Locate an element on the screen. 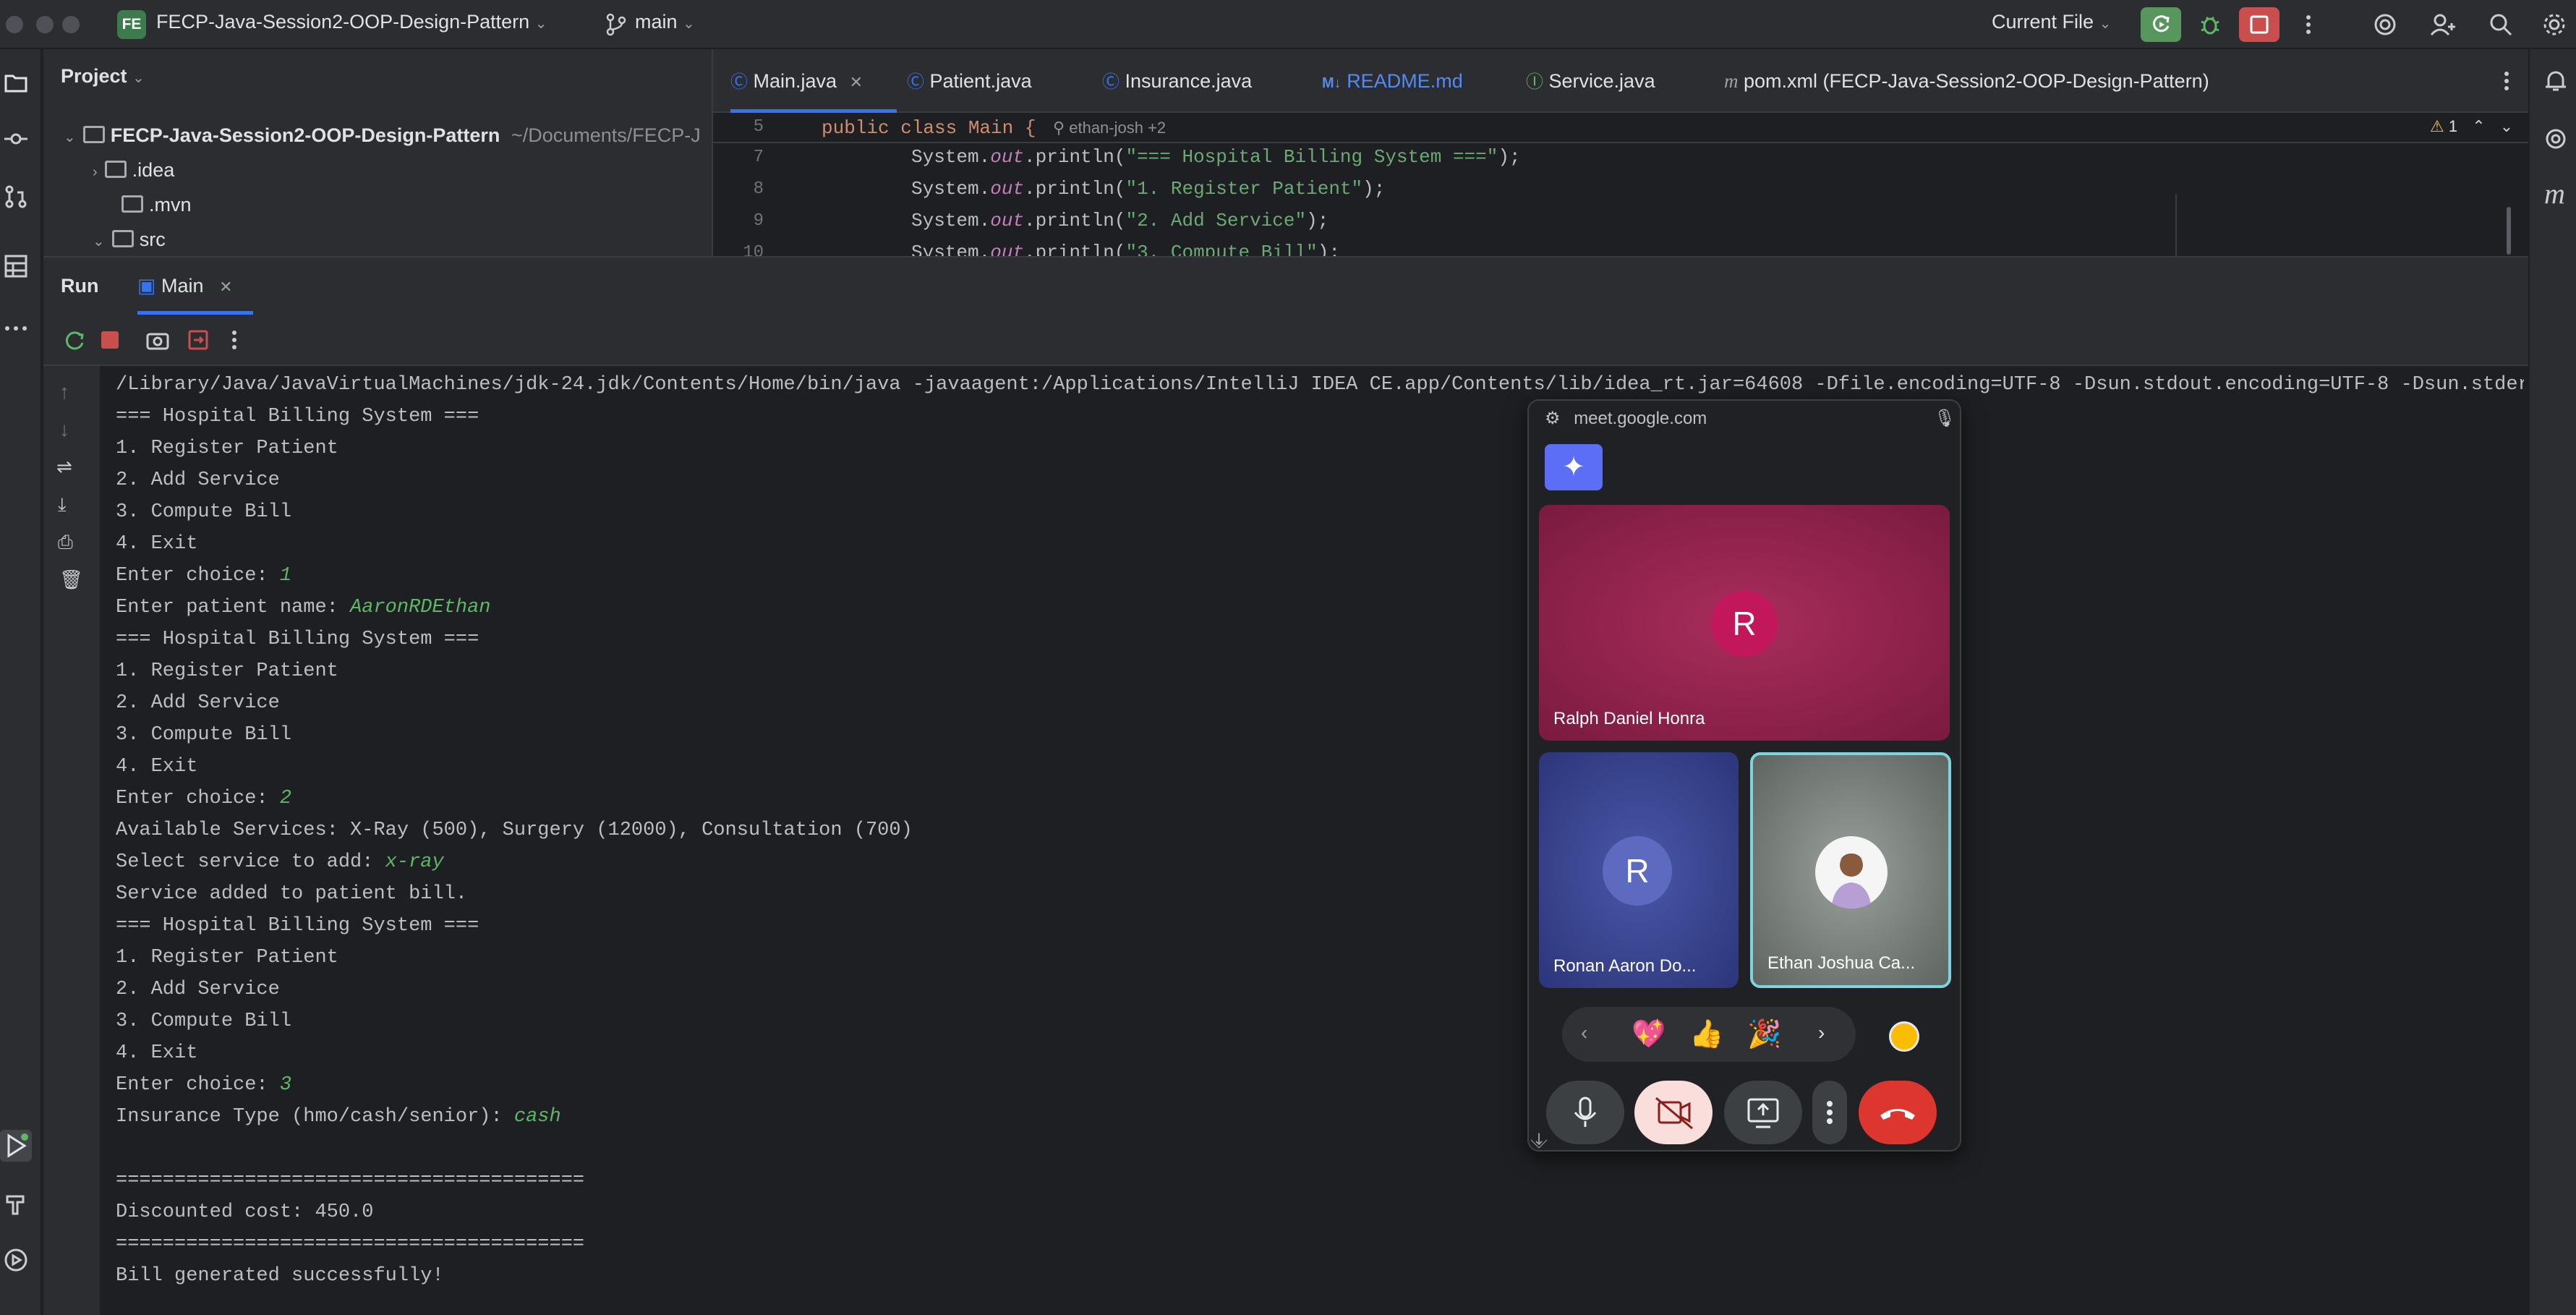 The width and height of the screenshot is (2576, 1315). warning-indicator: ⚠ 1 ⌃ ⌄ is located at coordinates (2471, 126).